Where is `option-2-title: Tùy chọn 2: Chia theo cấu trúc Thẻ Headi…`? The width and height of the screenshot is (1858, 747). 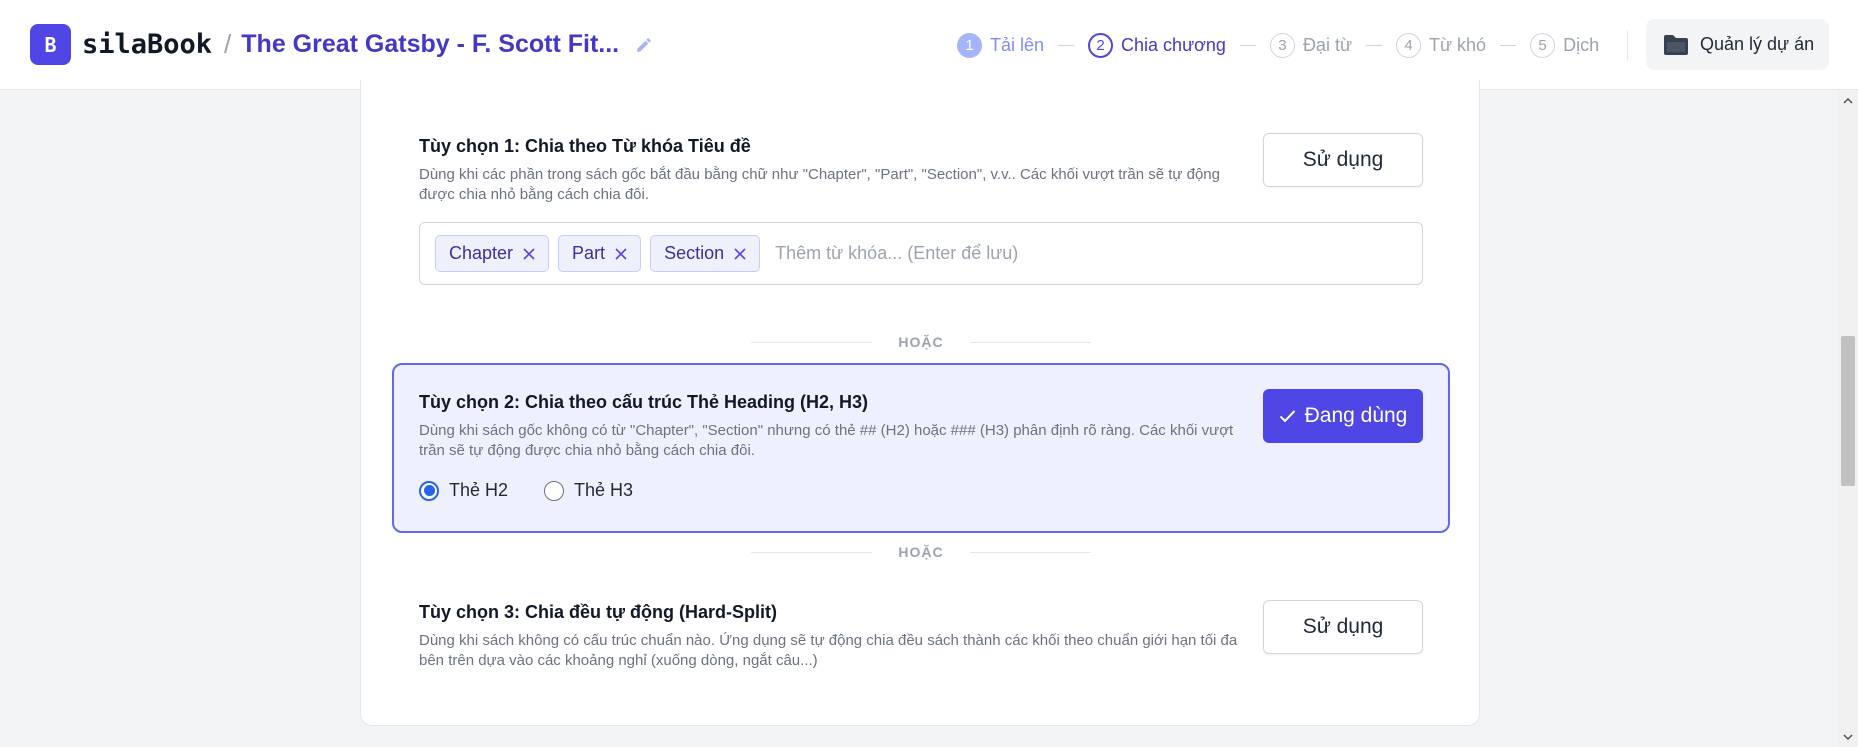
option-2-title: Tùy chọn 2: Chia theo cấu trúc Thẻ Headi… is located at coordinates (644, 402).